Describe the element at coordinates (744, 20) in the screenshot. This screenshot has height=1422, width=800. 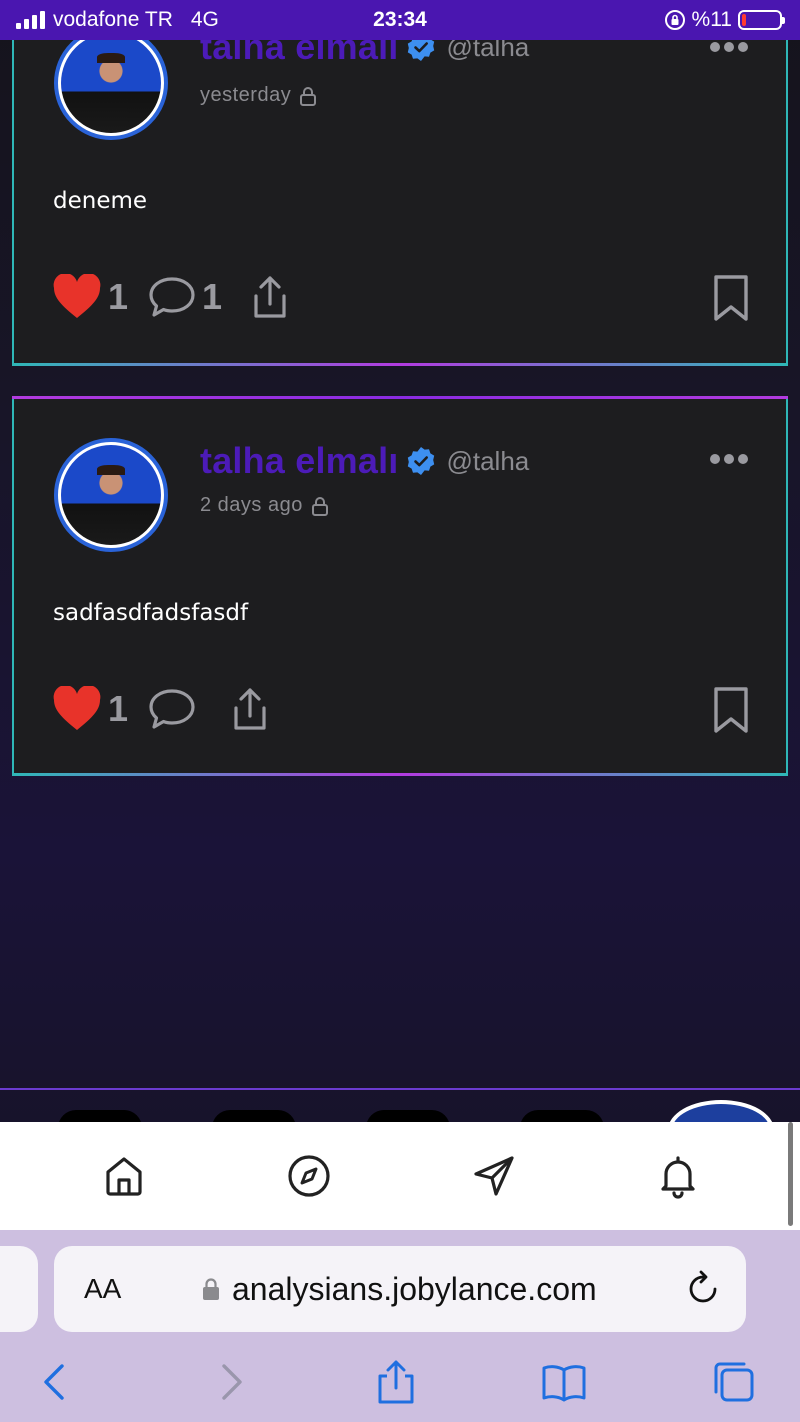
I see `battery-fill` at that location.